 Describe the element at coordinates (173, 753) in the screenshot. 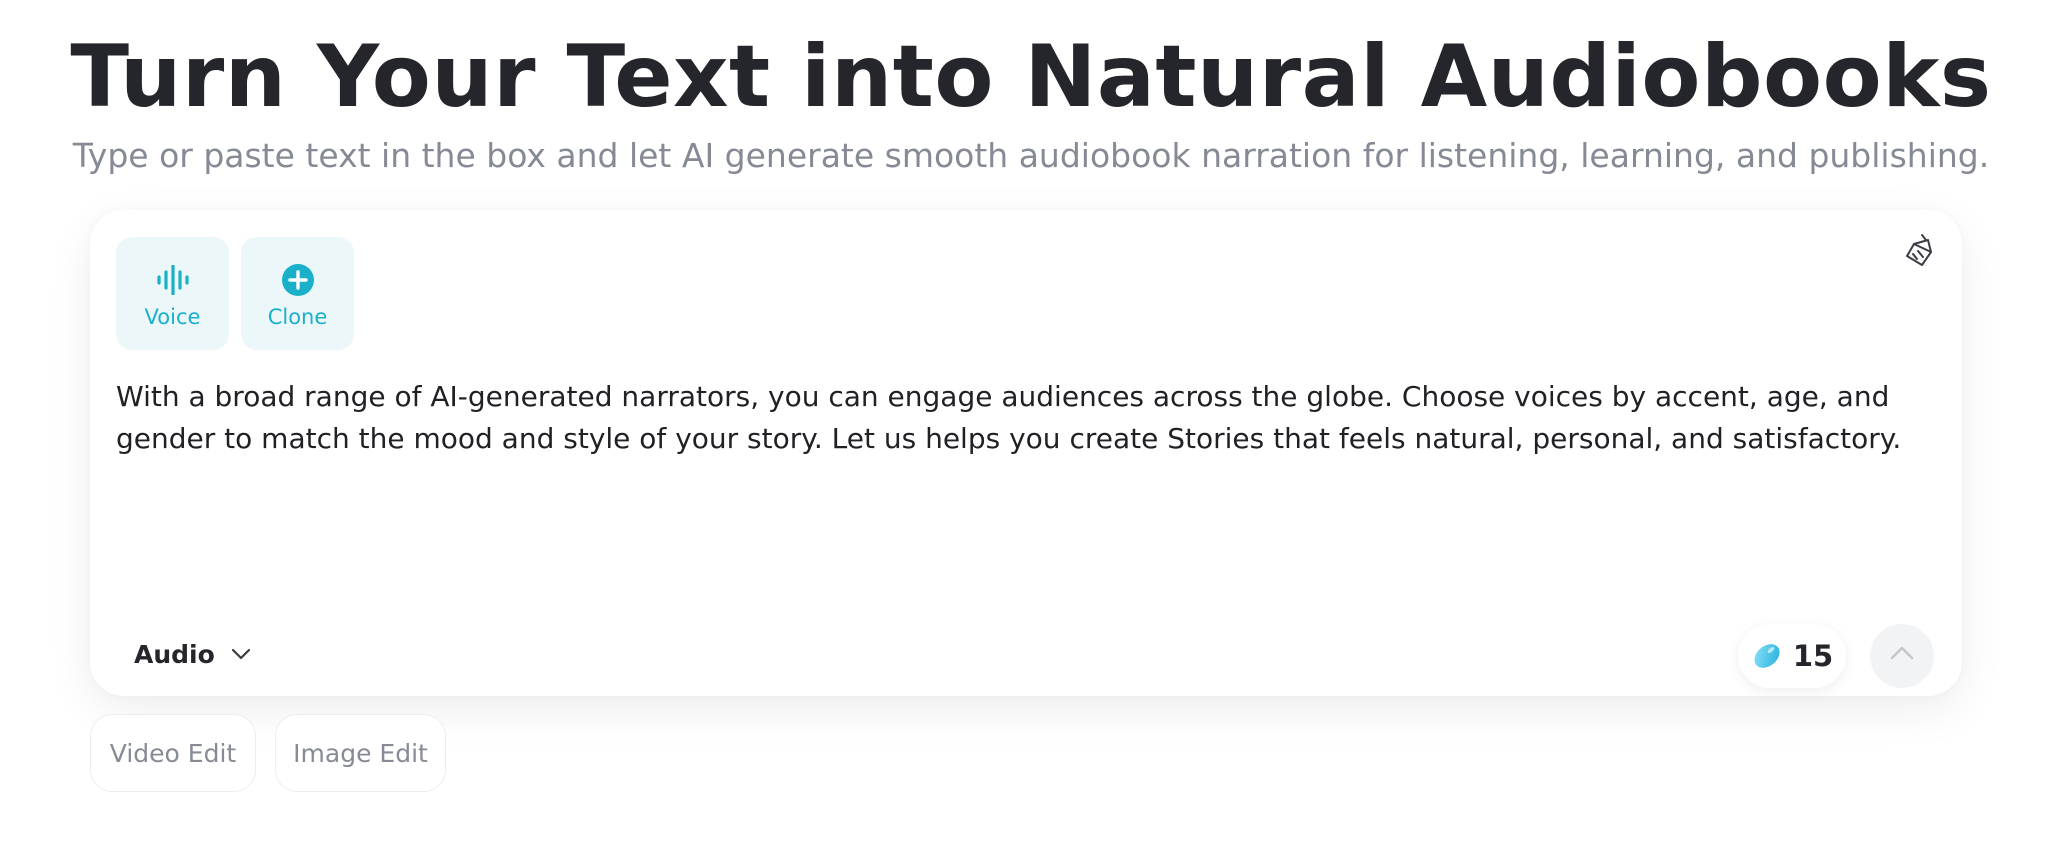

I see `video-edit-button: Video Edit` at that location.